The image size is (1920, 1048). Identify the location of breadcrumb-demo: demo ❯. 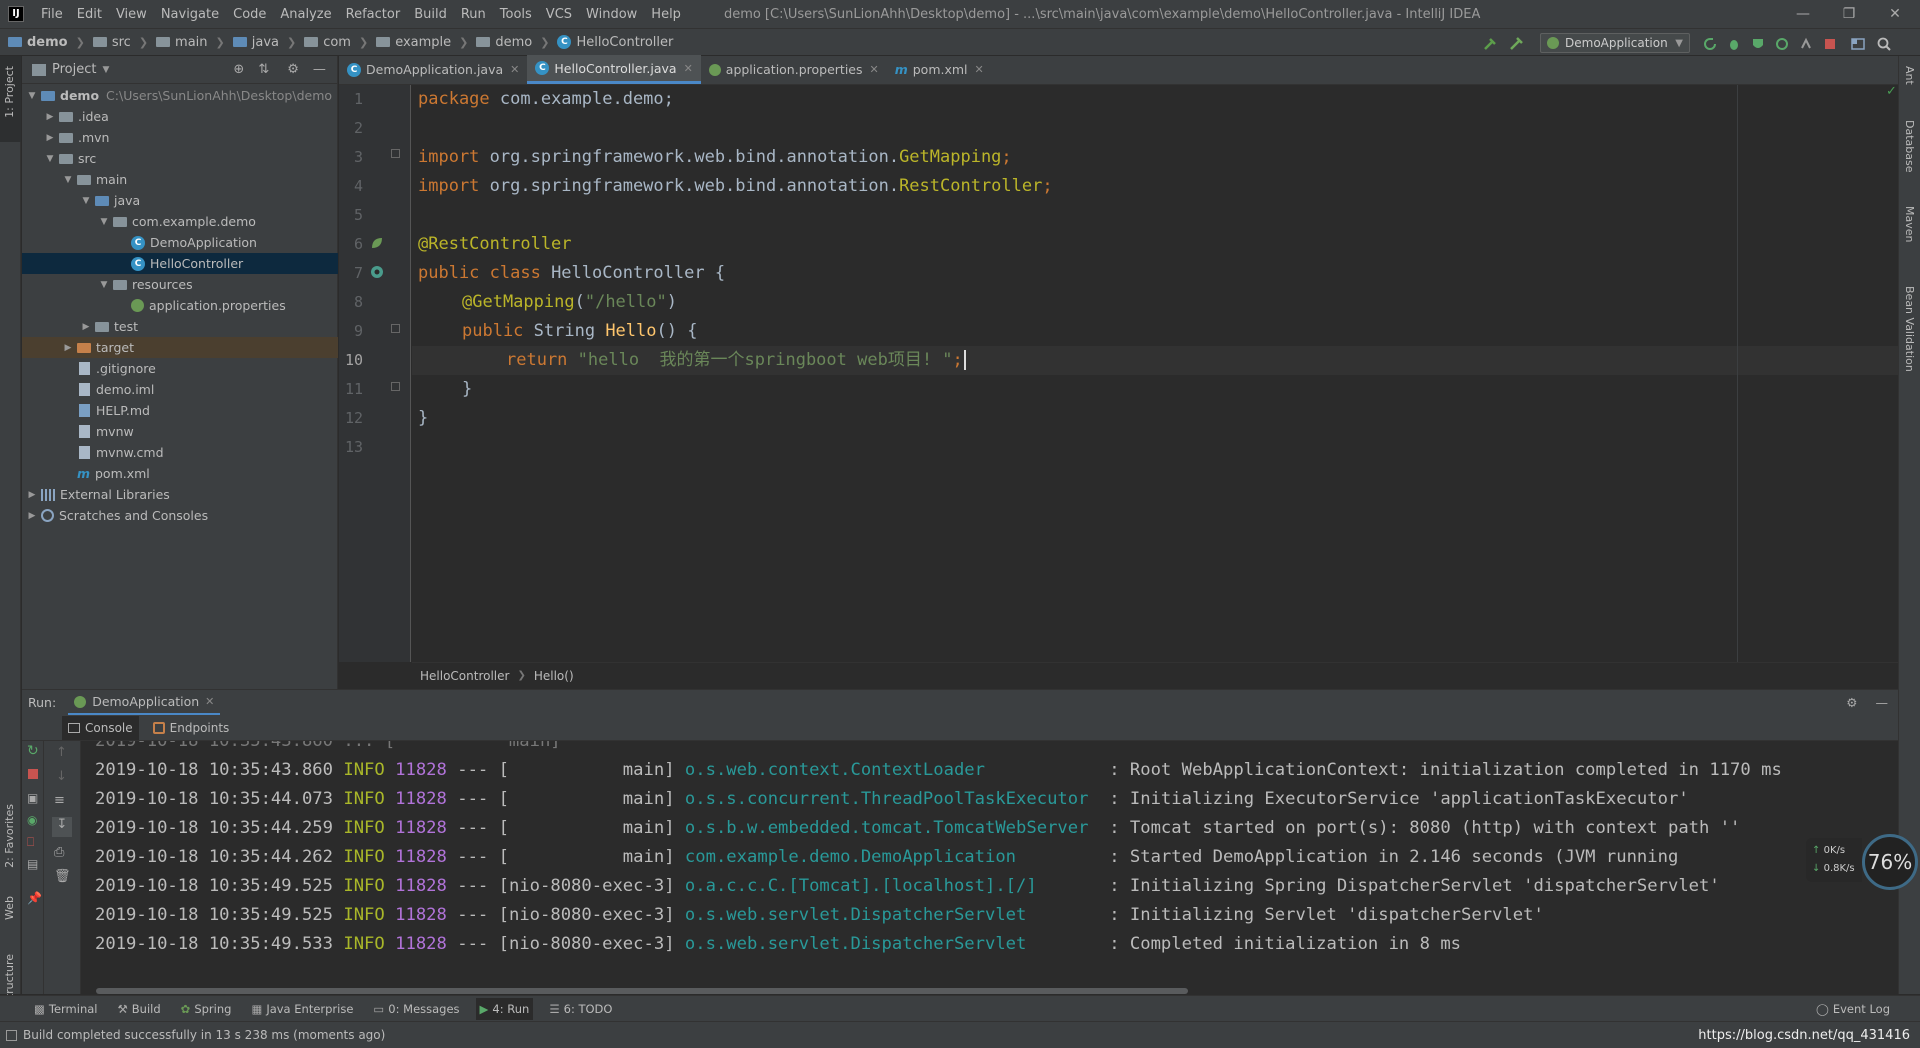
(42, 42).